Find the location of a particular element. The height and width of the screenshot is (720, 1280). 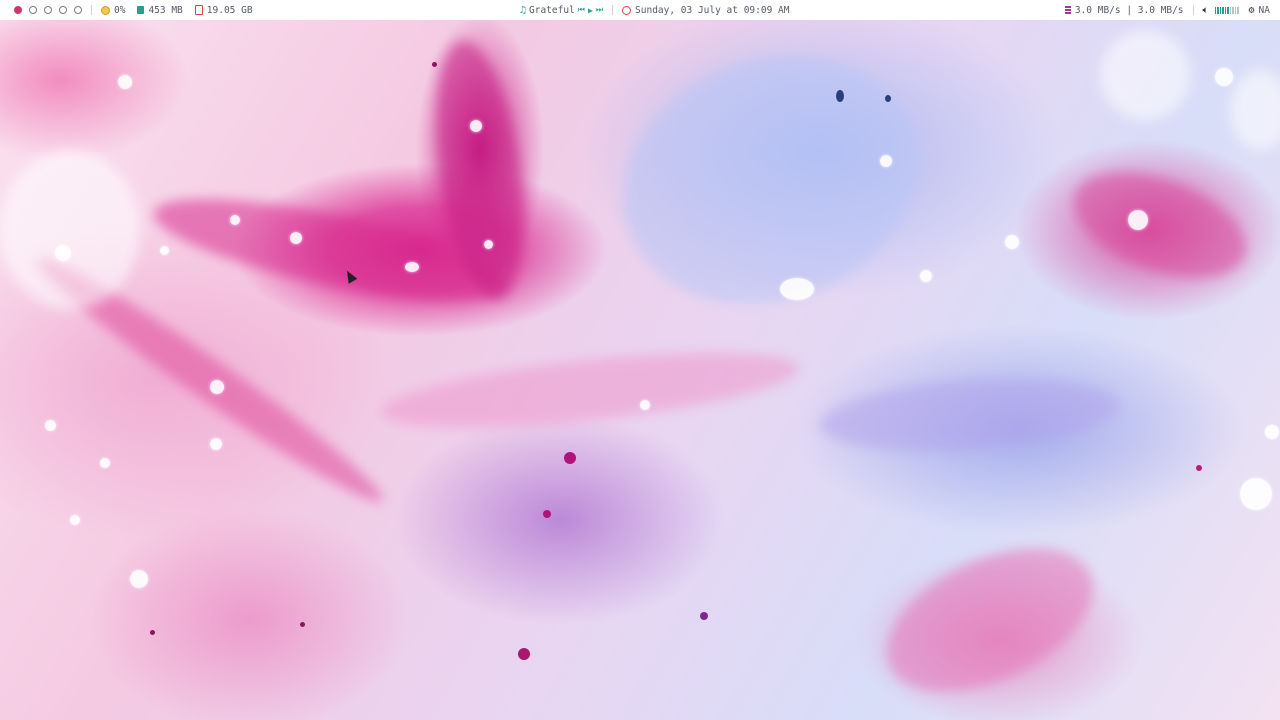

gear-icon: ⚙ is located at coordinates (1252, 10).